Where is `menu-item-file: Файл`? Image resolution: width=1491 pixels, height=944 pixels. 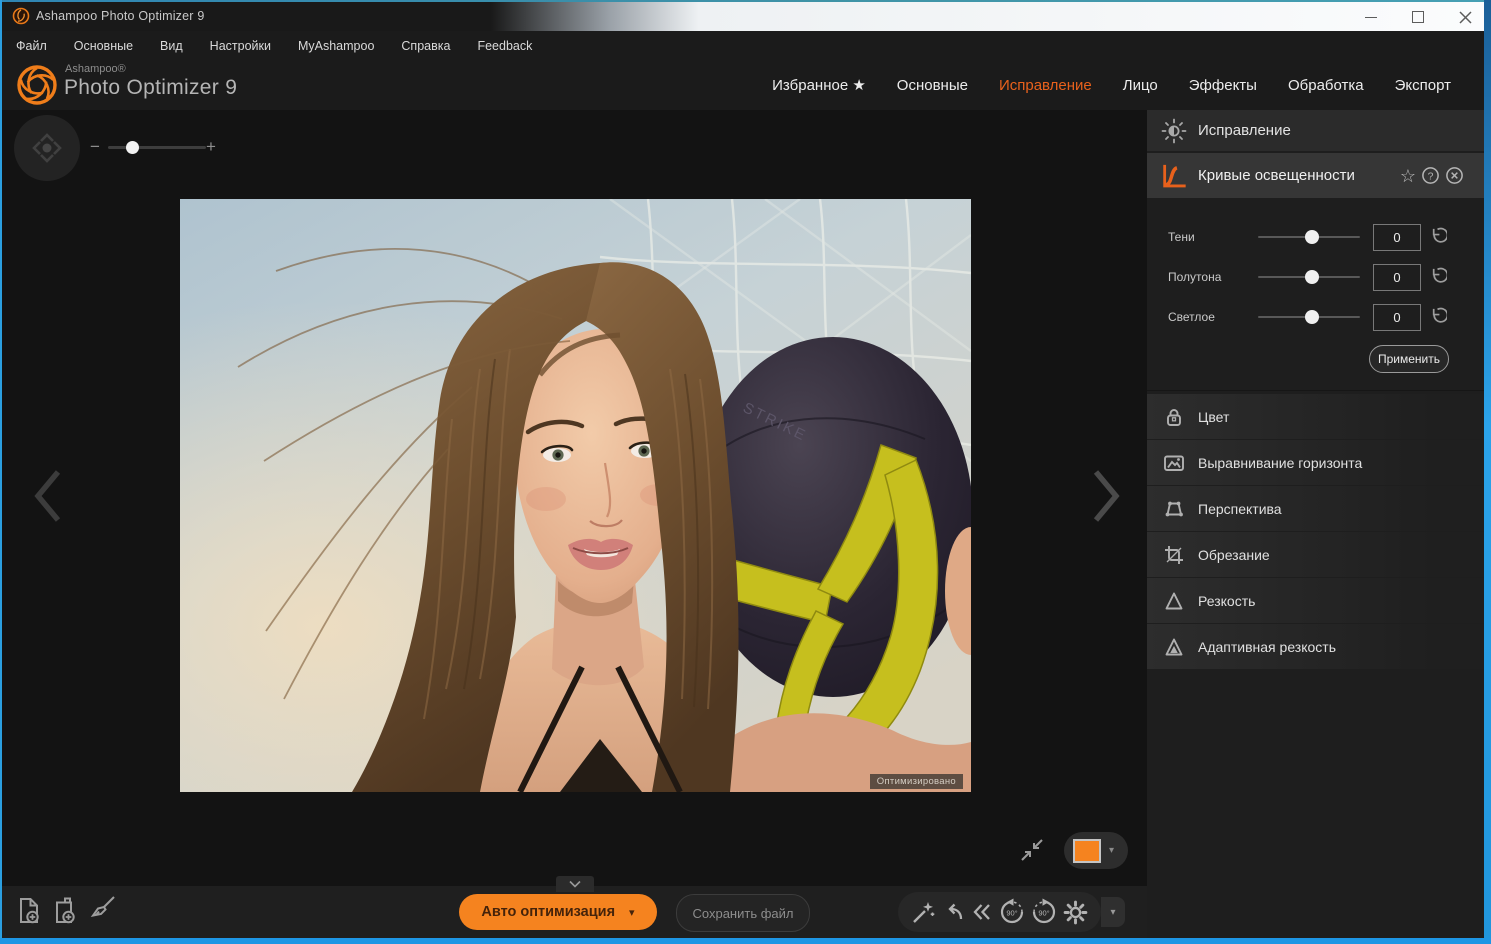
menu-item-file: Файл is located at coordinates (31, 46).